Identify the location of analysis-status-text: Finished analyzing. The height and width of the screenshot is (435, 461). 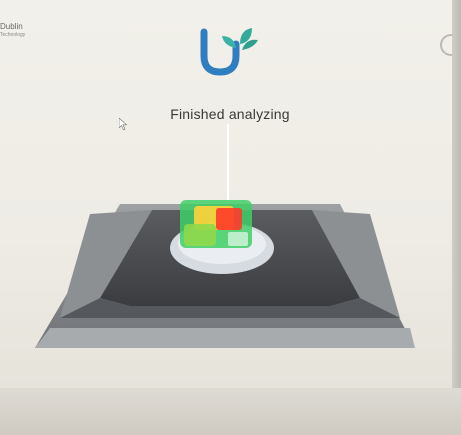
(230, 114).